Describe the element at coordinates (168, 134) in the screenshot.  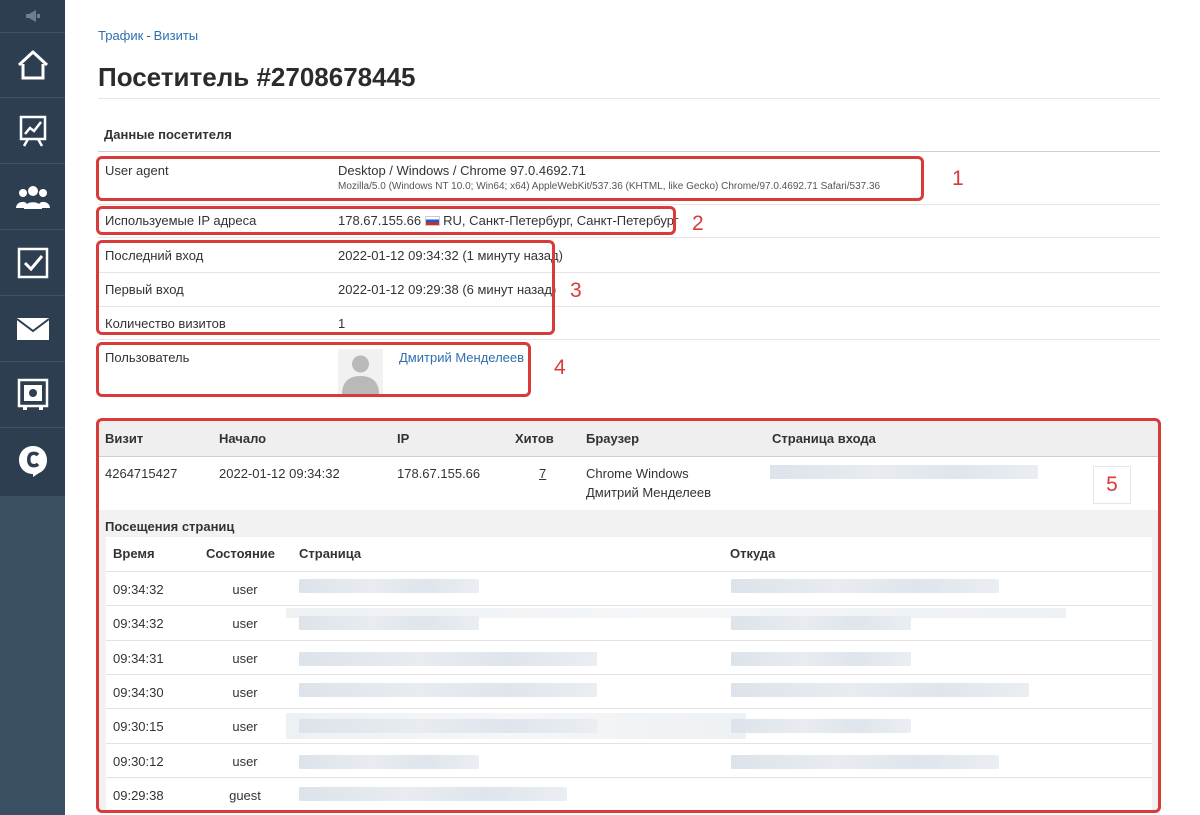
I see `visitor-section-title: Данные посетителя` at that location.